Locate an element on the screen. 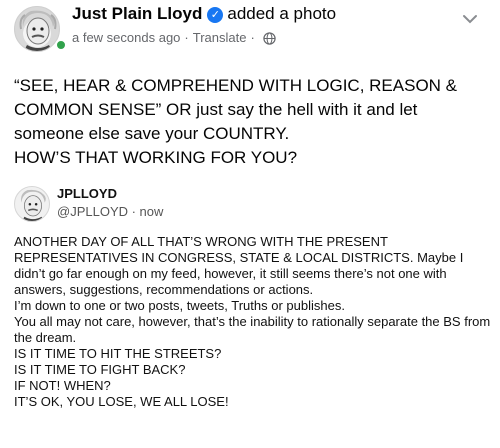 This screenshot has height=448, width=500. globe-icon is located at coordinates (269, 40).